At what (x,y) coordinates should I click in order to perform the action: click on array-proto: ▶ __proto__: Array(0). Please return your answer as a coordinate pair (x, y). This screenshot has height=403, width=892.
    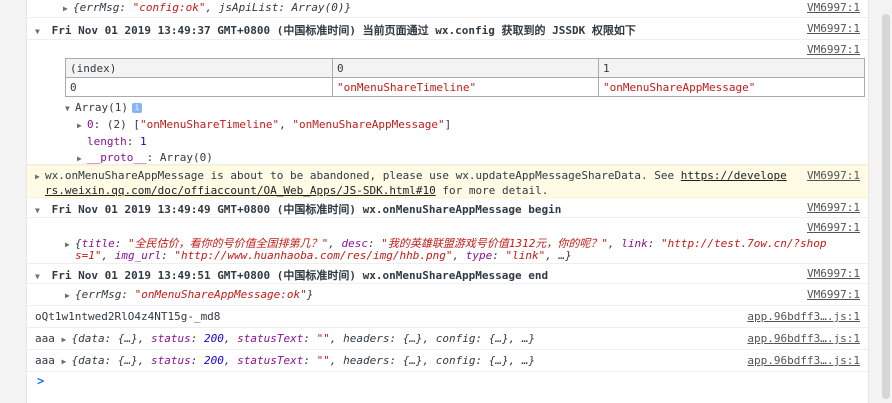
    Looking at the image, I should click on (145, 157).